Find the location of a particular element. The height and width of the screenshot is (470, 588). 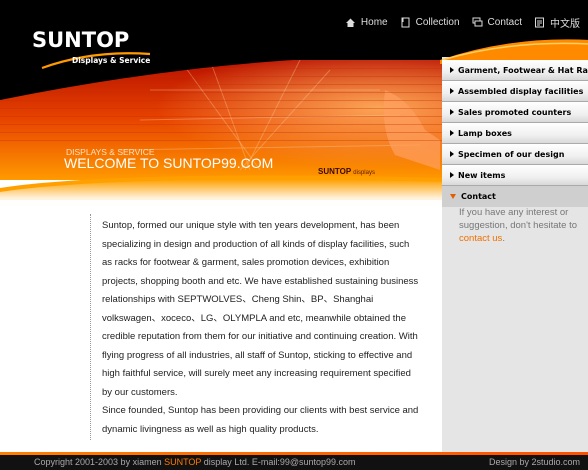

sidebar-item-label: Specimen of our design is located at coordinates (511, 154).